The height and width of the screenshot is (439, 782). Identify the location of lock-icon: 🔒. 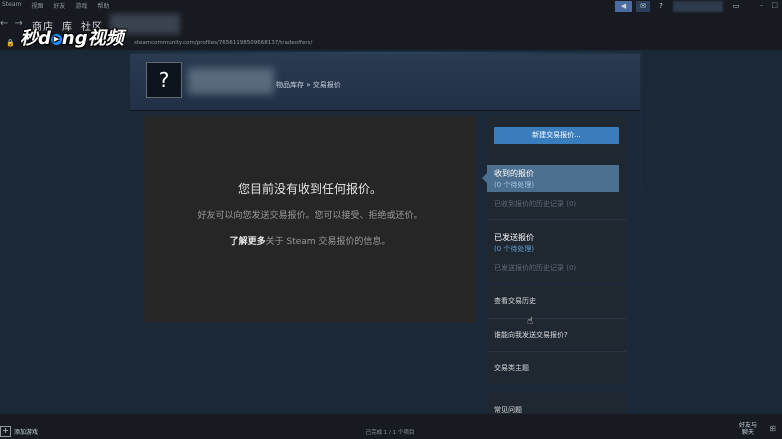
(10, 43).